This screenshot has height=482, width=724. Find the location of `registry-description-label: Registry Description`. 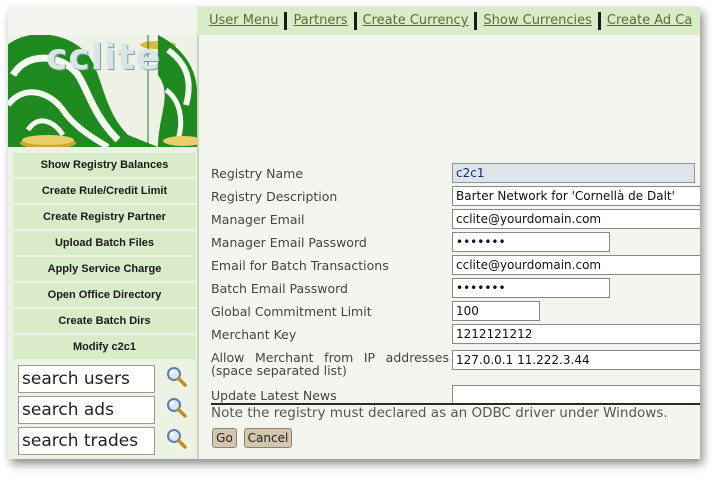

registry-description-label: Registry Description is located at coordinates (274, 196).